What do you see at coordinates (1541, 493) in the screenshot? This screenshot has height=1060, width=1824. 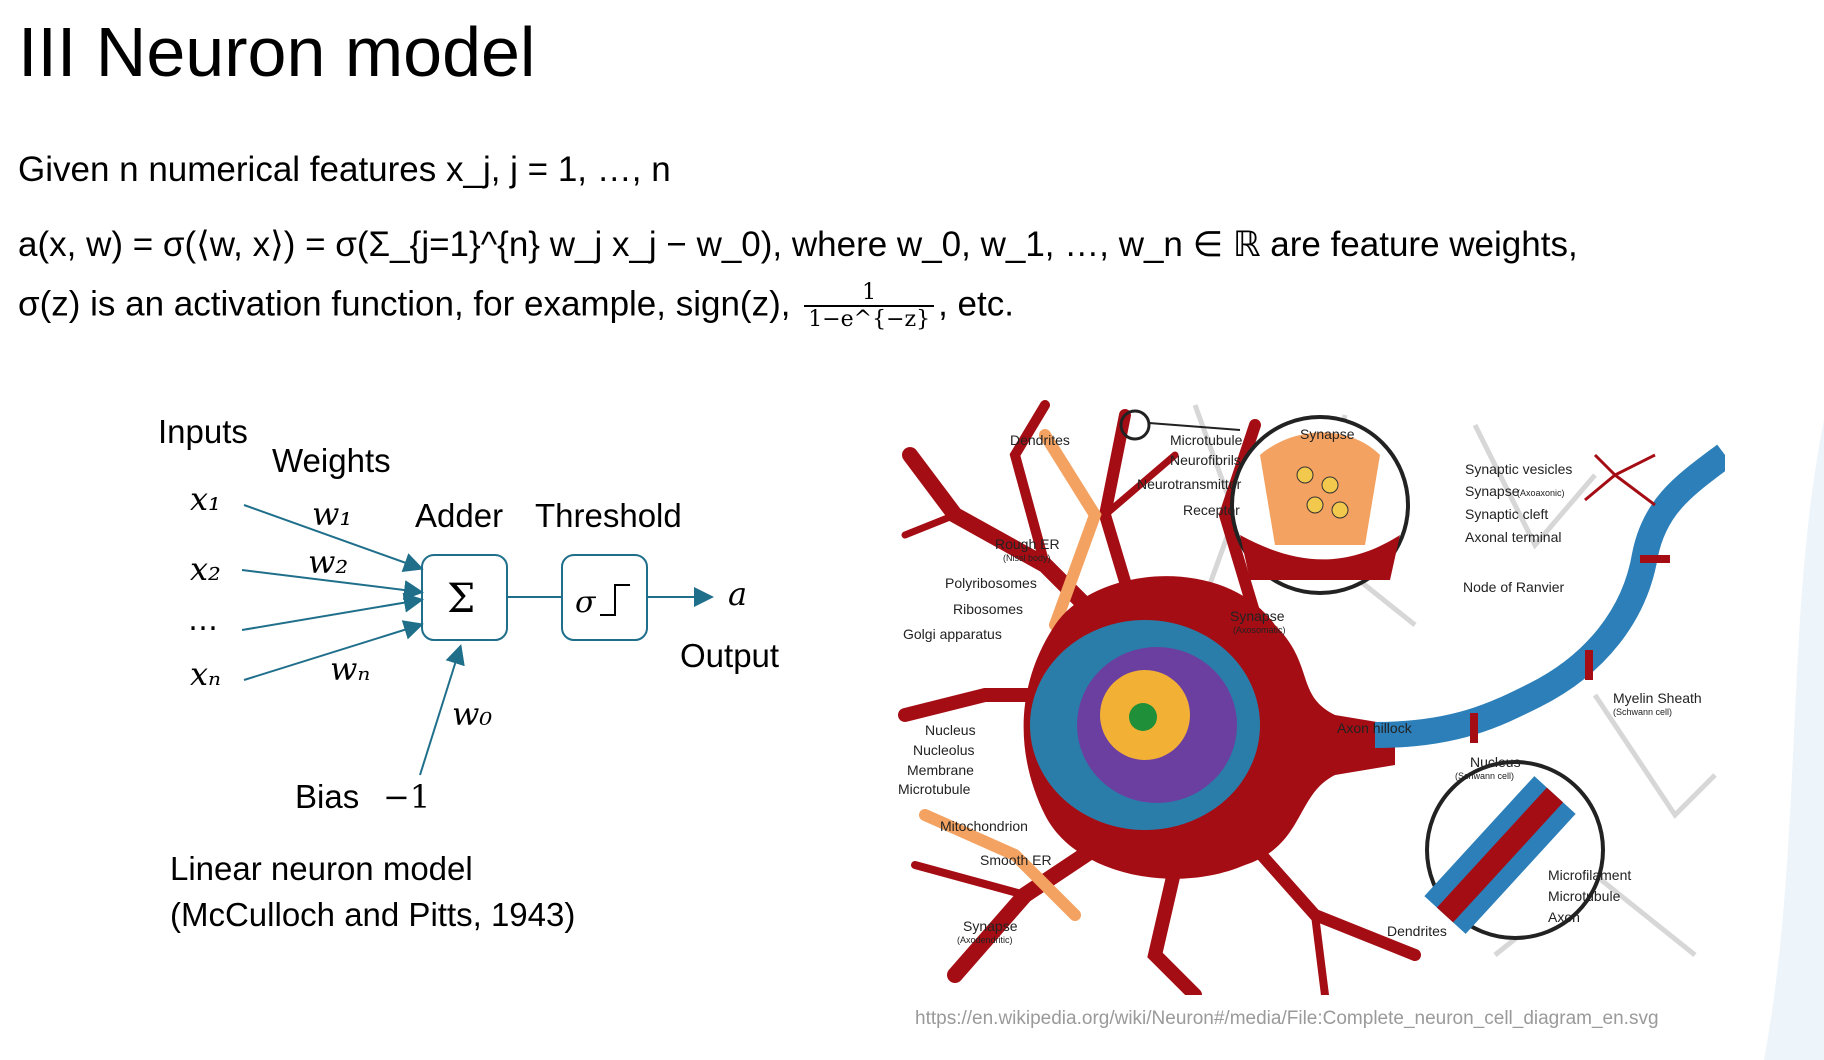 I see `label-axoaxonic: (Axoaxonic)` at bounding box center [1541, 493].